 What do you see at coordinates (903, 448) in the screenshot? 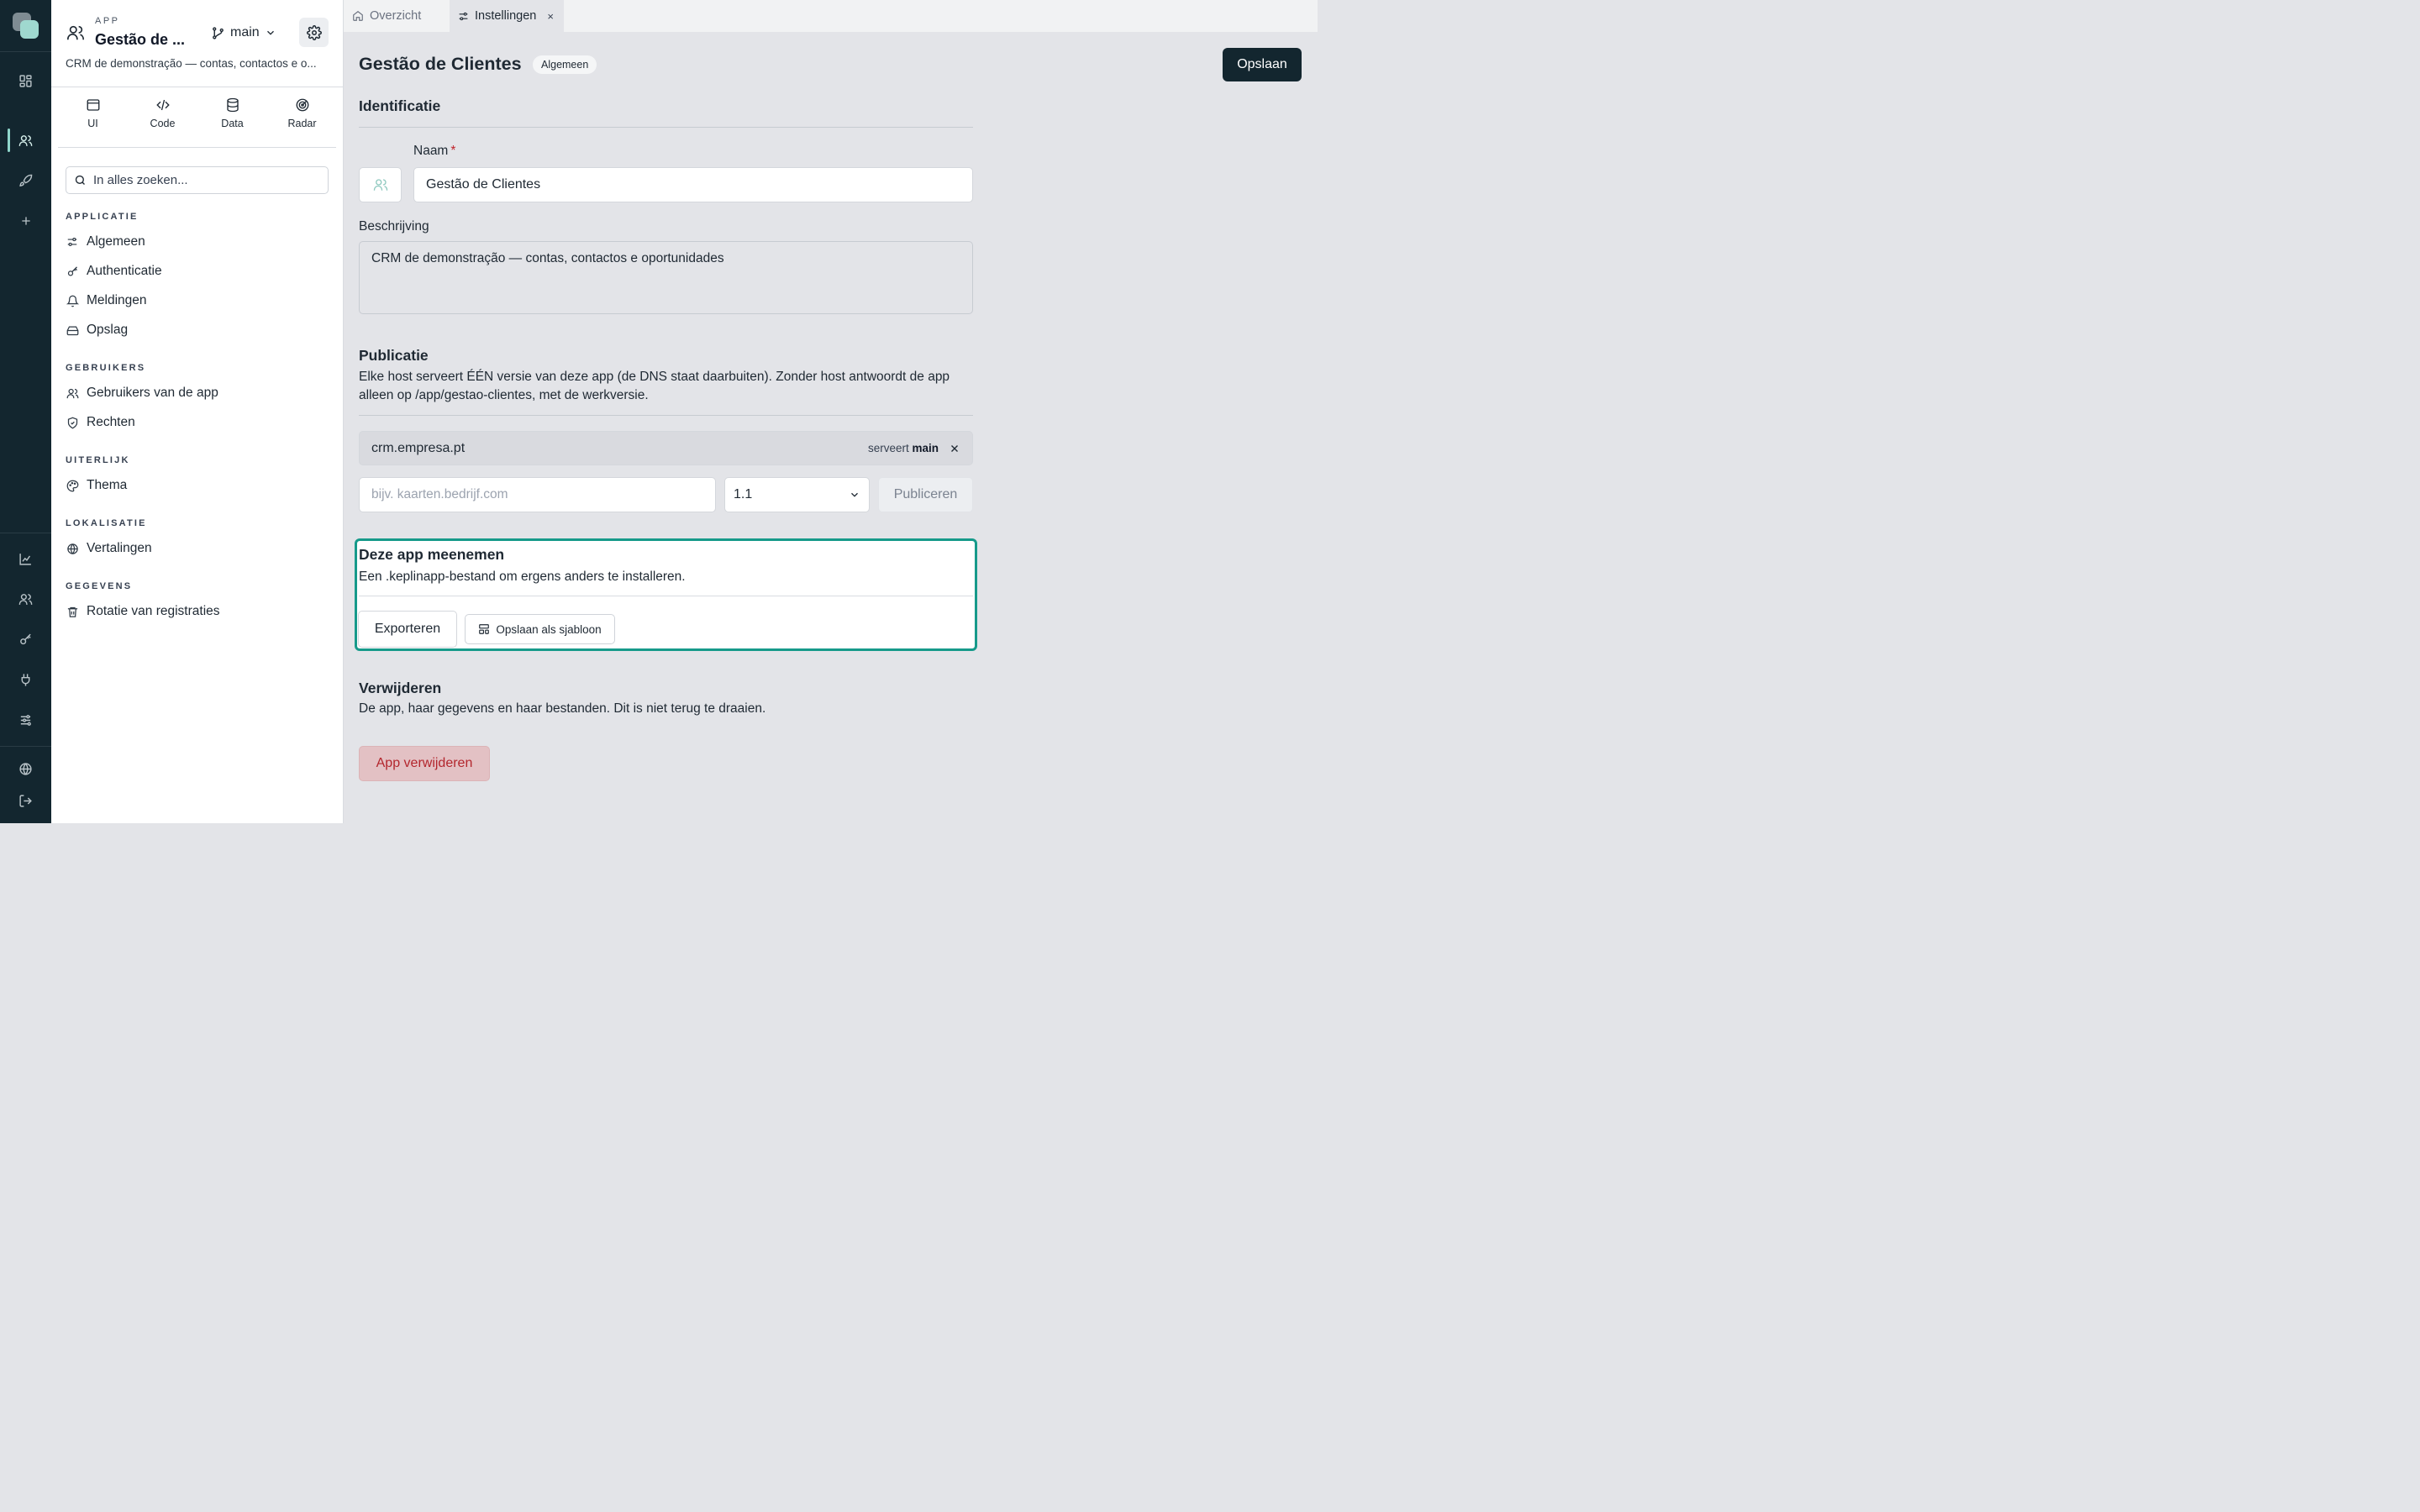
I see `host-serves: serveert main` at bounding box center [903, 448].